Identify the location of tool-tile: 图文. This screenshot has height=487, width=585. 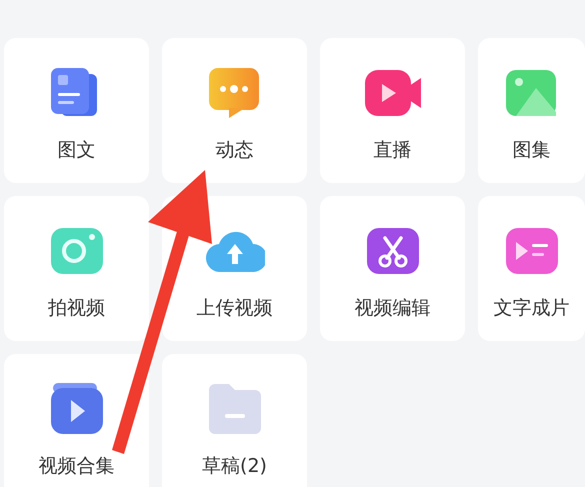
(76, 110).